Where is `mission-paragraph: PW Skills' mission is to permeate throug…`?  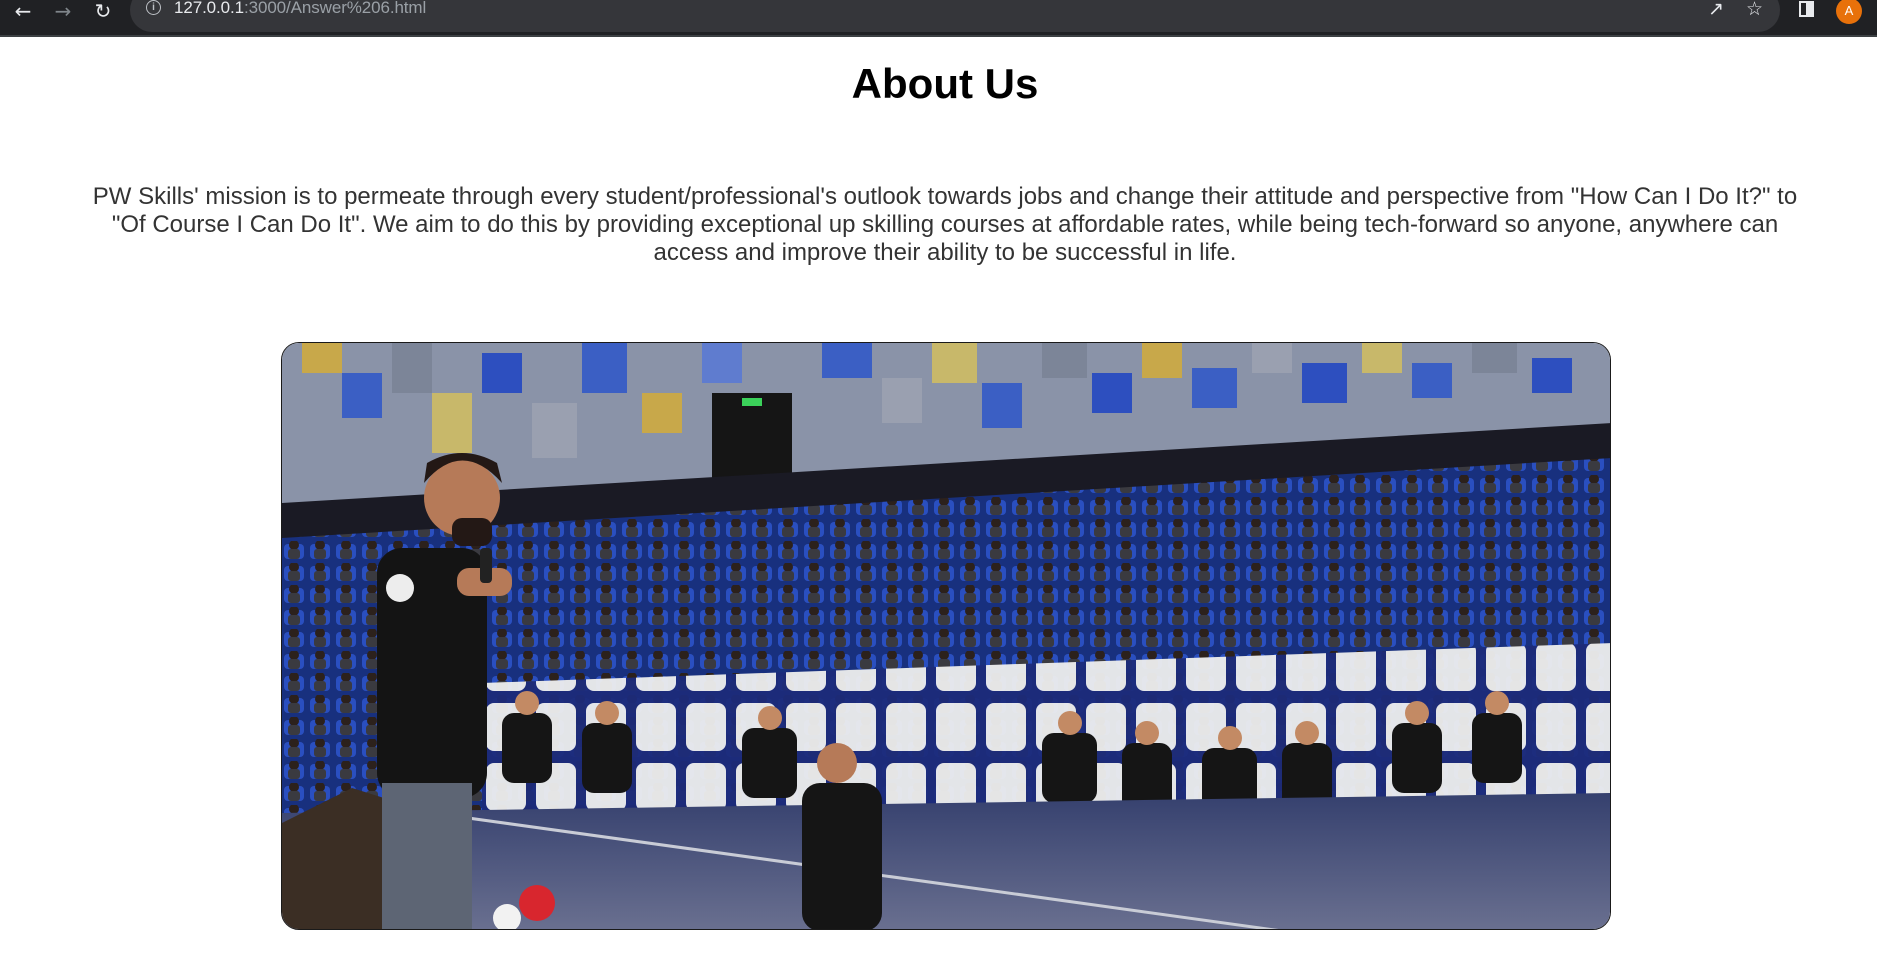 mission-paragraph: PW Skills' mission is to permeate throug… is located at coordinates (945, 224).